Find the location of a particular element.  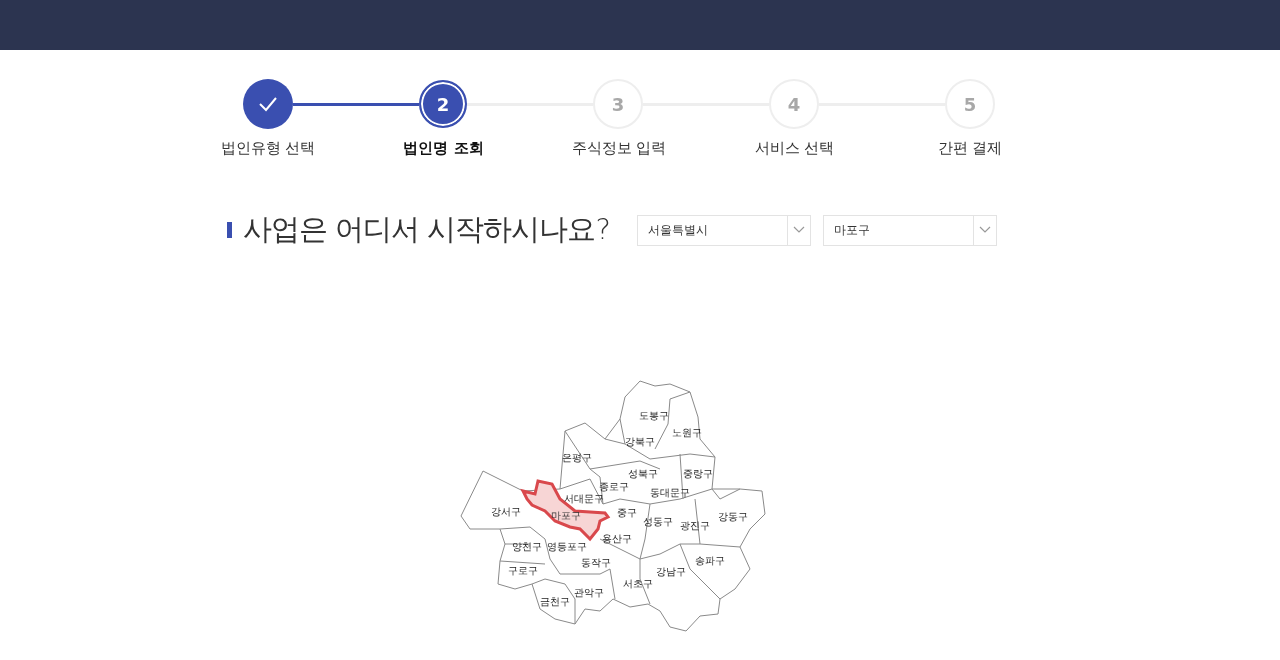

step-circle: 2 is located at coordinates (443, 104).